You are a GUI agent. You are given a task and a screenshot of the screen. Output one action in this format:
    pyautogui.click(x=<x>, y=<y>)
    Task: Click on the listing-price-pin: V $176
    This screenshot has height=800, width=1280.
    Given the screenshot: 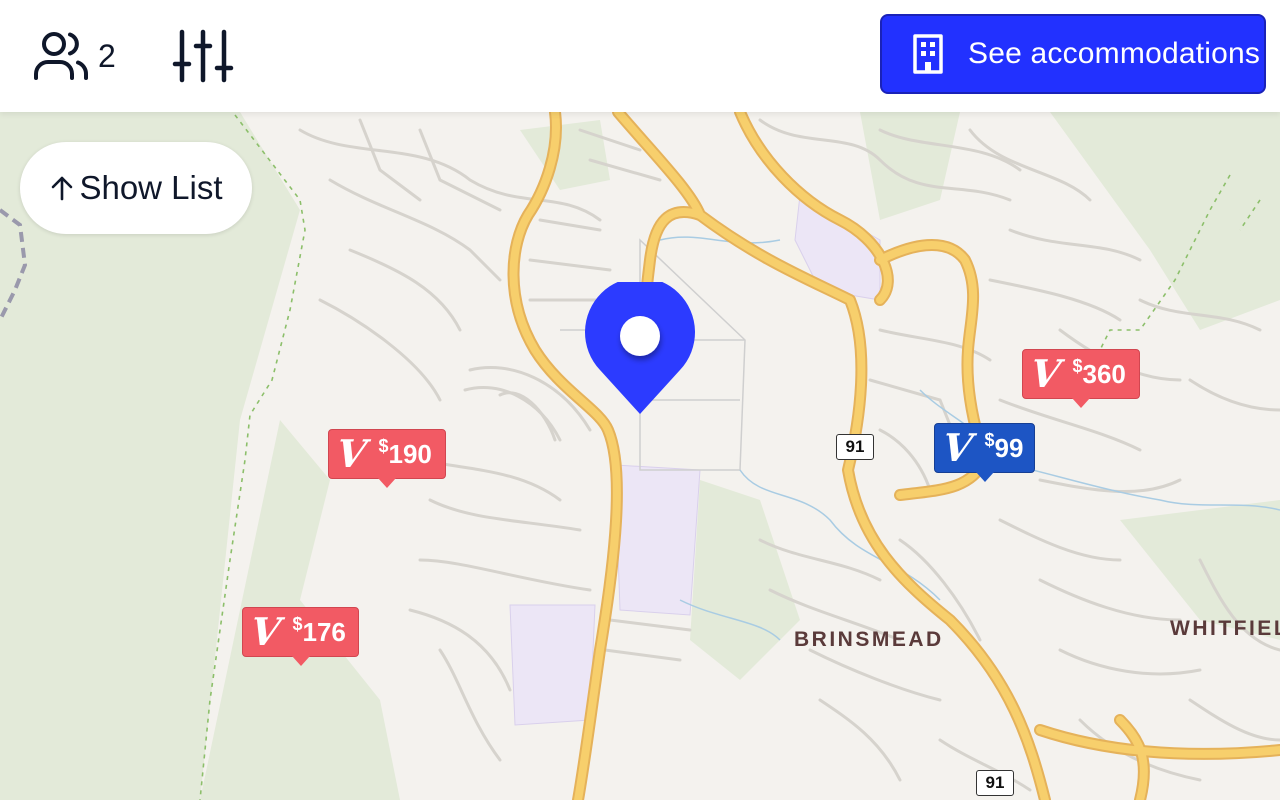 What is the action you would take?
    pyautogui.click(x=300, y=636)
    